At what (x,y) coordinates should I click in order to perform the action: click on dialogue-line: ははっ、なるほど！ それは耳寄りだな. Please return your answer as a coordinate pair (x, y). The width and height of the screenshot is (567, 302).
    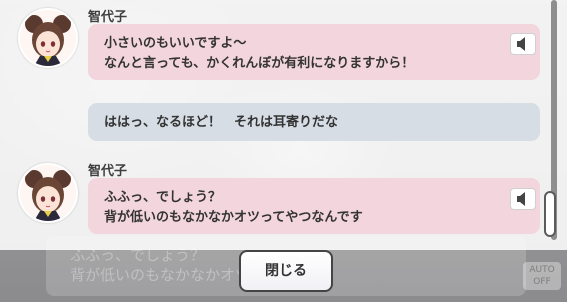
    Looking at the image, I should click on (221, 122).